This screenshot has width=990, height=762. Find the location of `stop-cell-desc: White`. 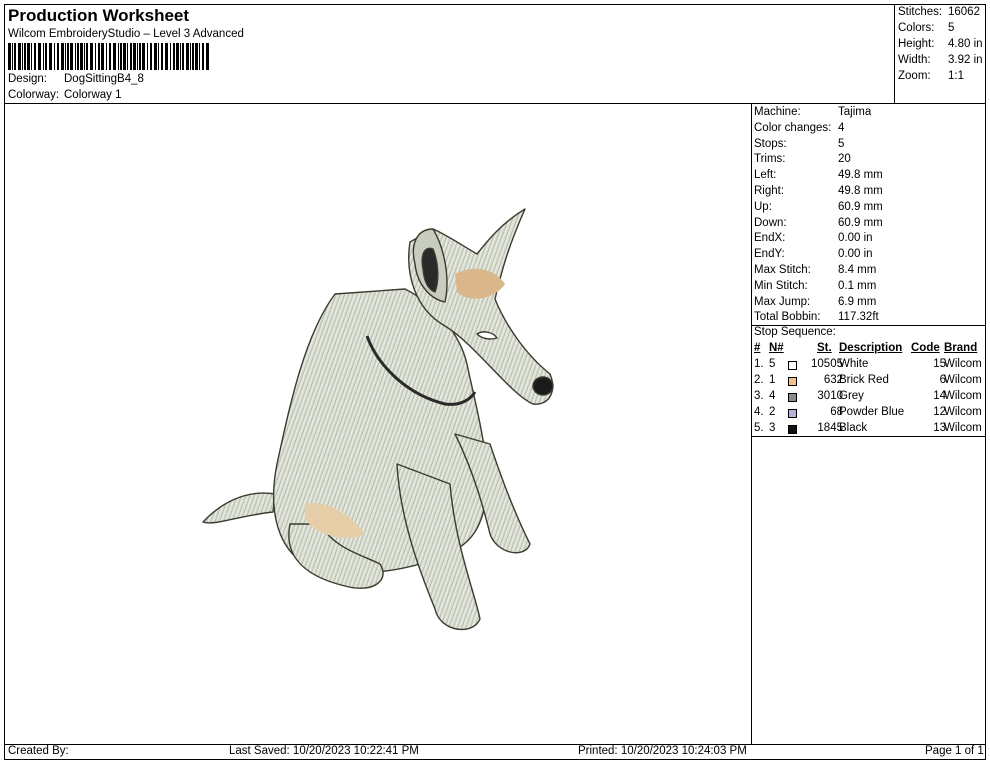

stop-cell-desc: White is located at coordinates (854, 364).